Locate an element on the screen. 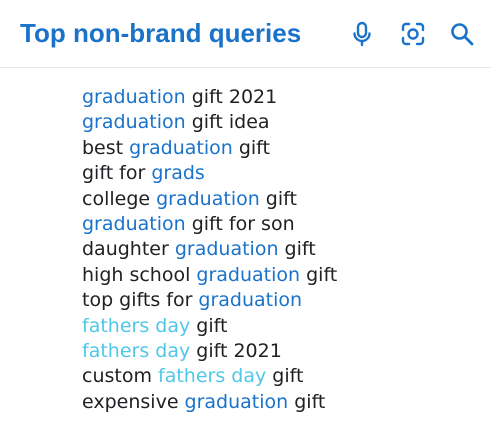  query-text: gift idea is located at coordinates (227, 122).